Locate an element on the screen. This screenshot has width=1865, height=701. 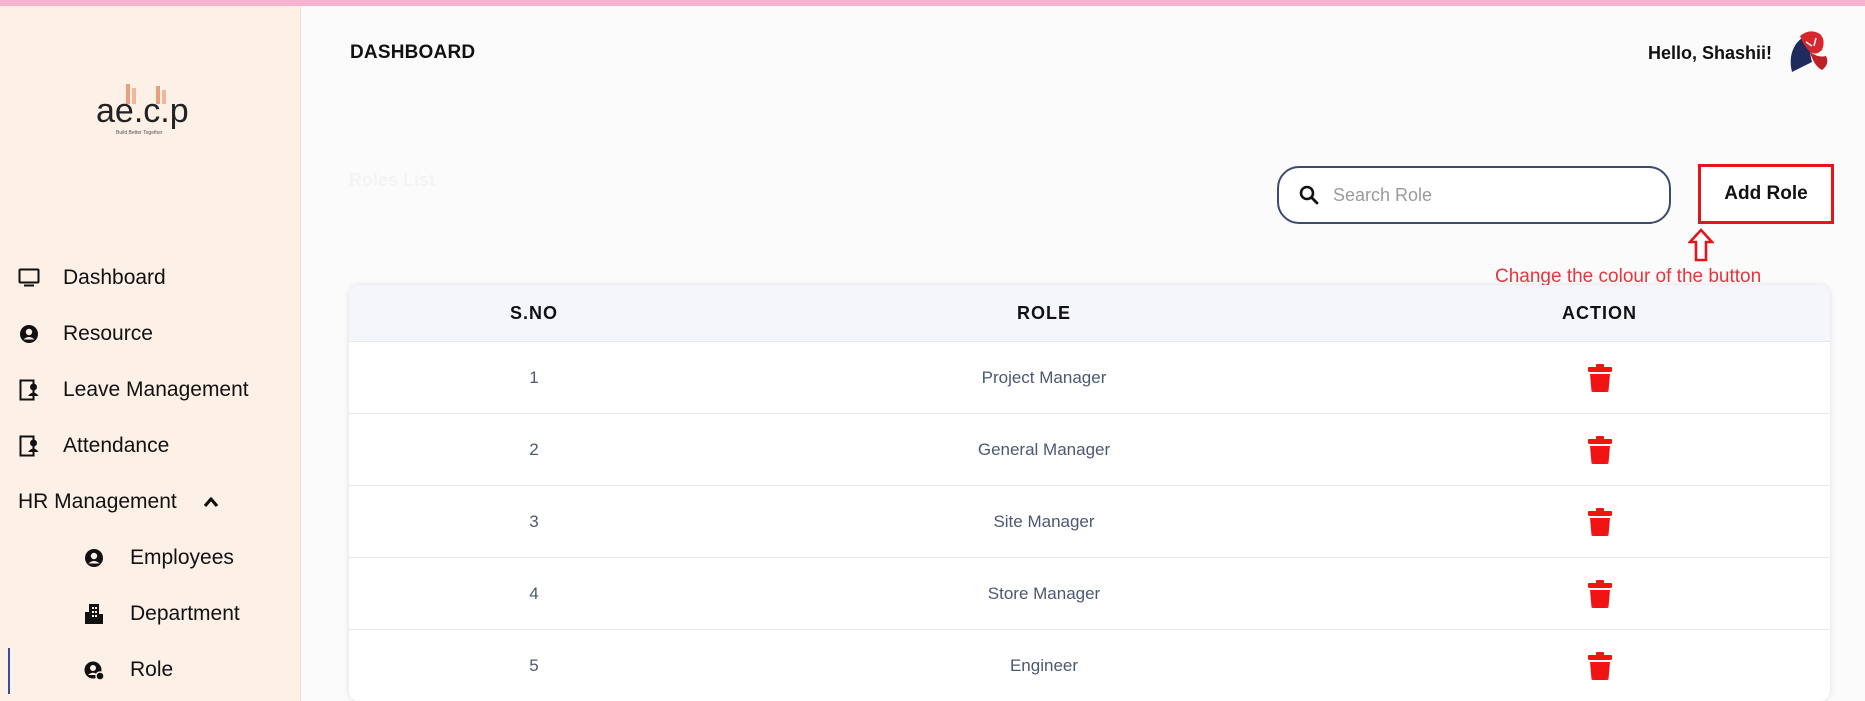
sidebar-item-label: Attendance is located at coordinates (116, 445).